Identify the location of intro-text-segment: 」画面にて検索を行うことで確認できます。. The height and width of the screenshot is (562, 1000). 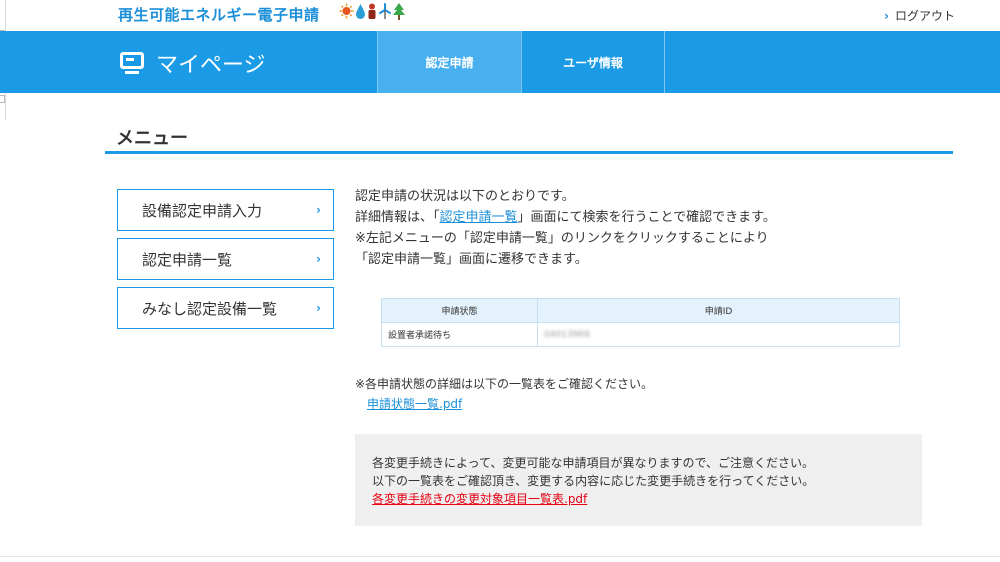
(646, 217).